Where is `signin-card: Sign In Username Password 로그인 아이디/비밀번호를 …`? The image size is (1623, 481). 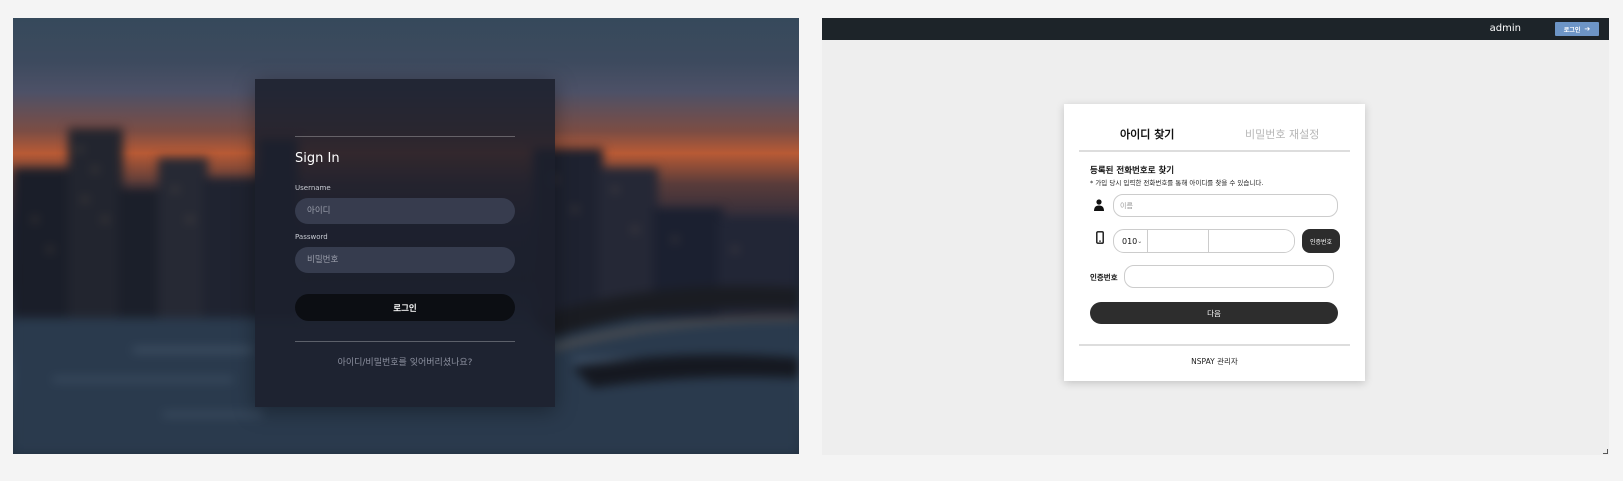 signin-card: Sign In Username Password 로그인 아이디/비밀번호를 … is located at coordinates (405, 243).